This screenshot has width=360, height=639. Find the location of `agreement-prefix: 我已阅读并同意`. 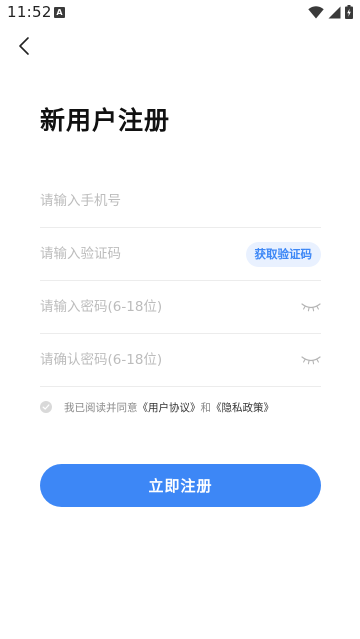

agreement-prefix: 我已阅读并同意 is located at coordinates (101, 407).